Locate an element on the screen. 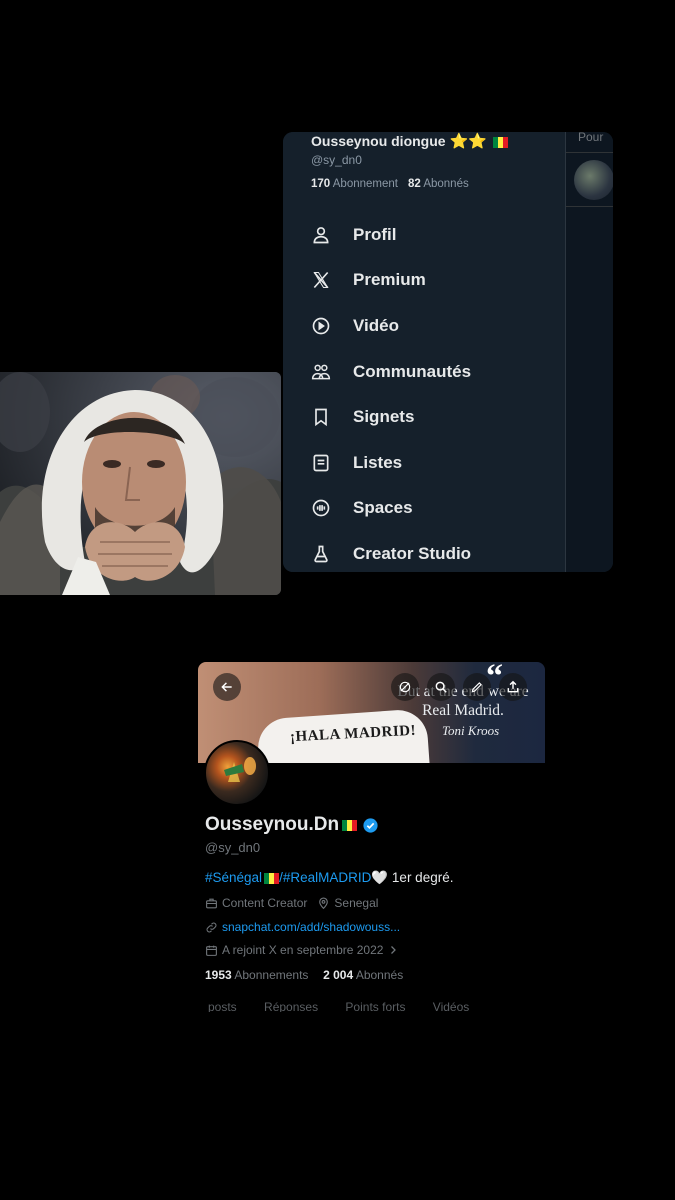 This screenshot has width=675, height=1200. back-arrow-icon is located at coordinates (226, 687).